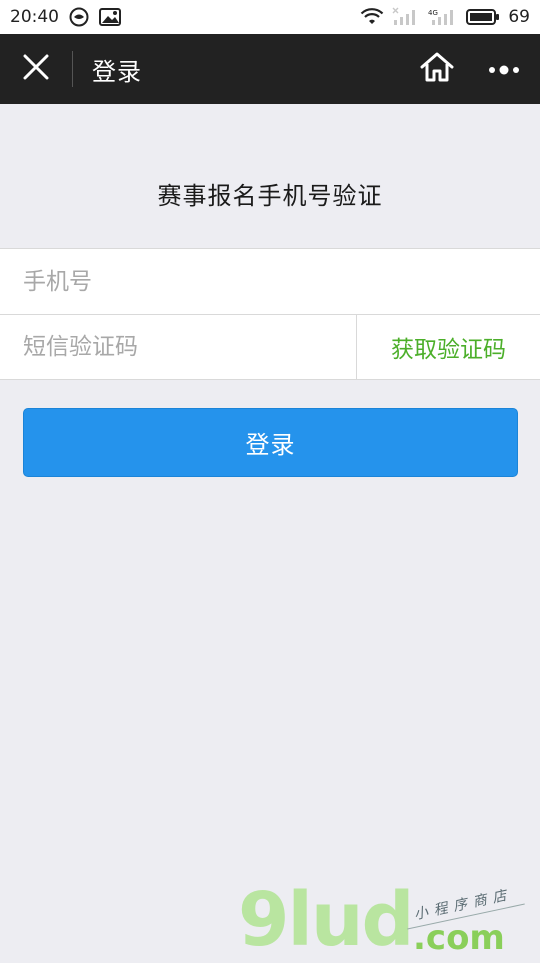  Describe the element at coordinates (34, 17) in the screenshot. I see `status-time: 20:40` at that location.